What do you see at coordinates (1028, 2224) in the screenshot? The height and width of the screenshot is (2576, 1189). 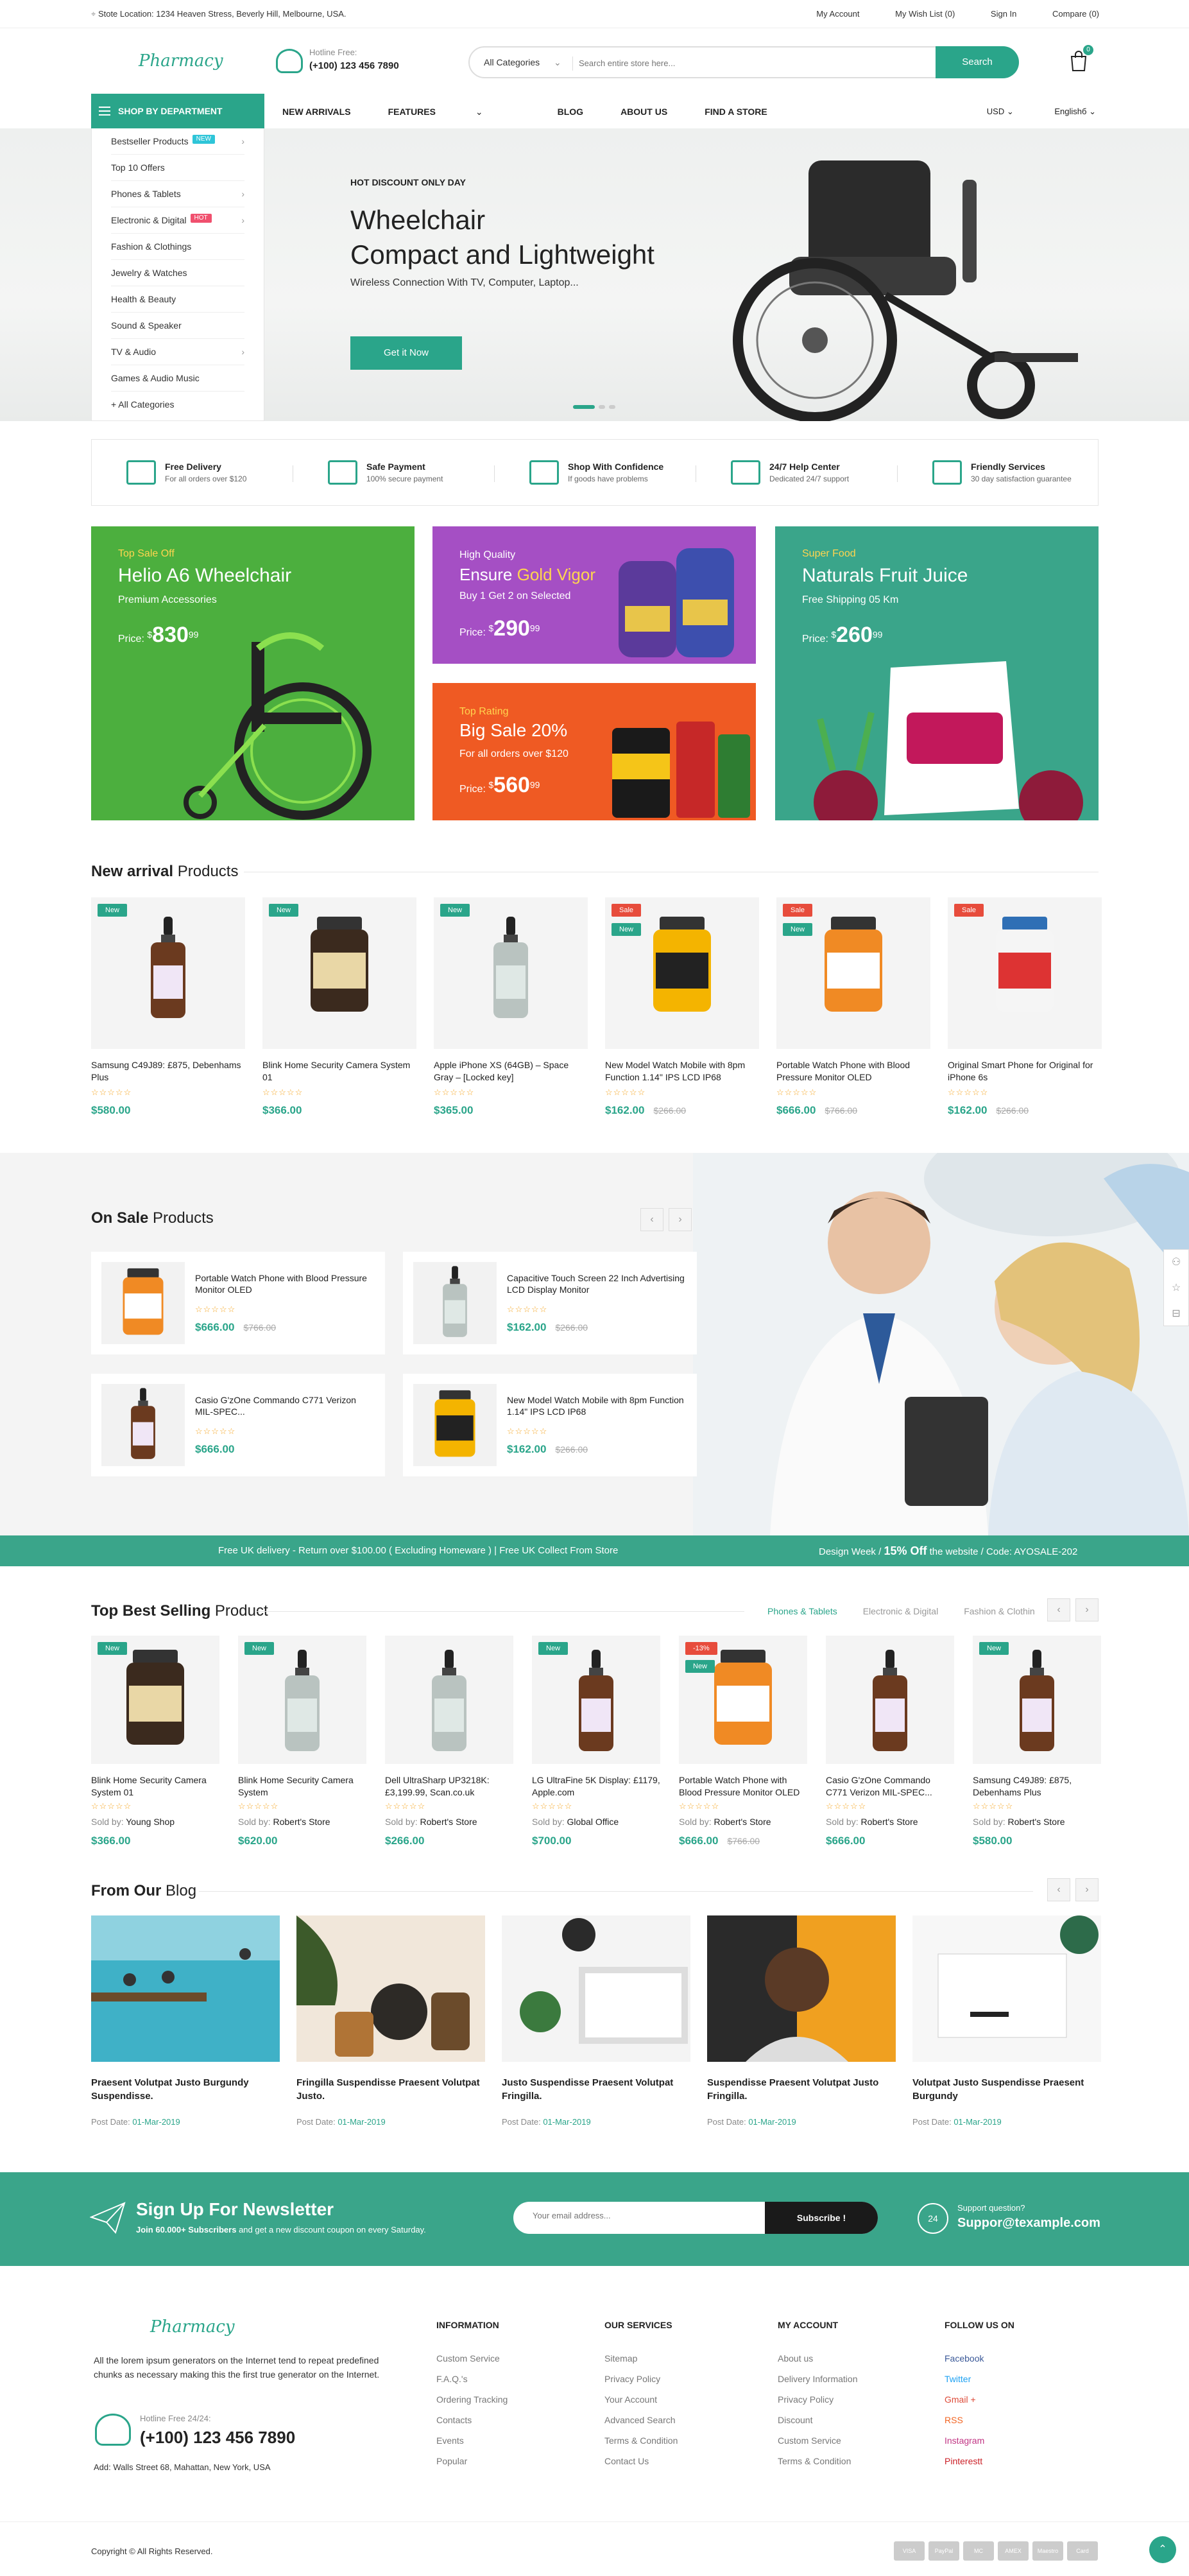 I see `support-email: Suppor@texample.com` at bounding box center [1028, 2224].